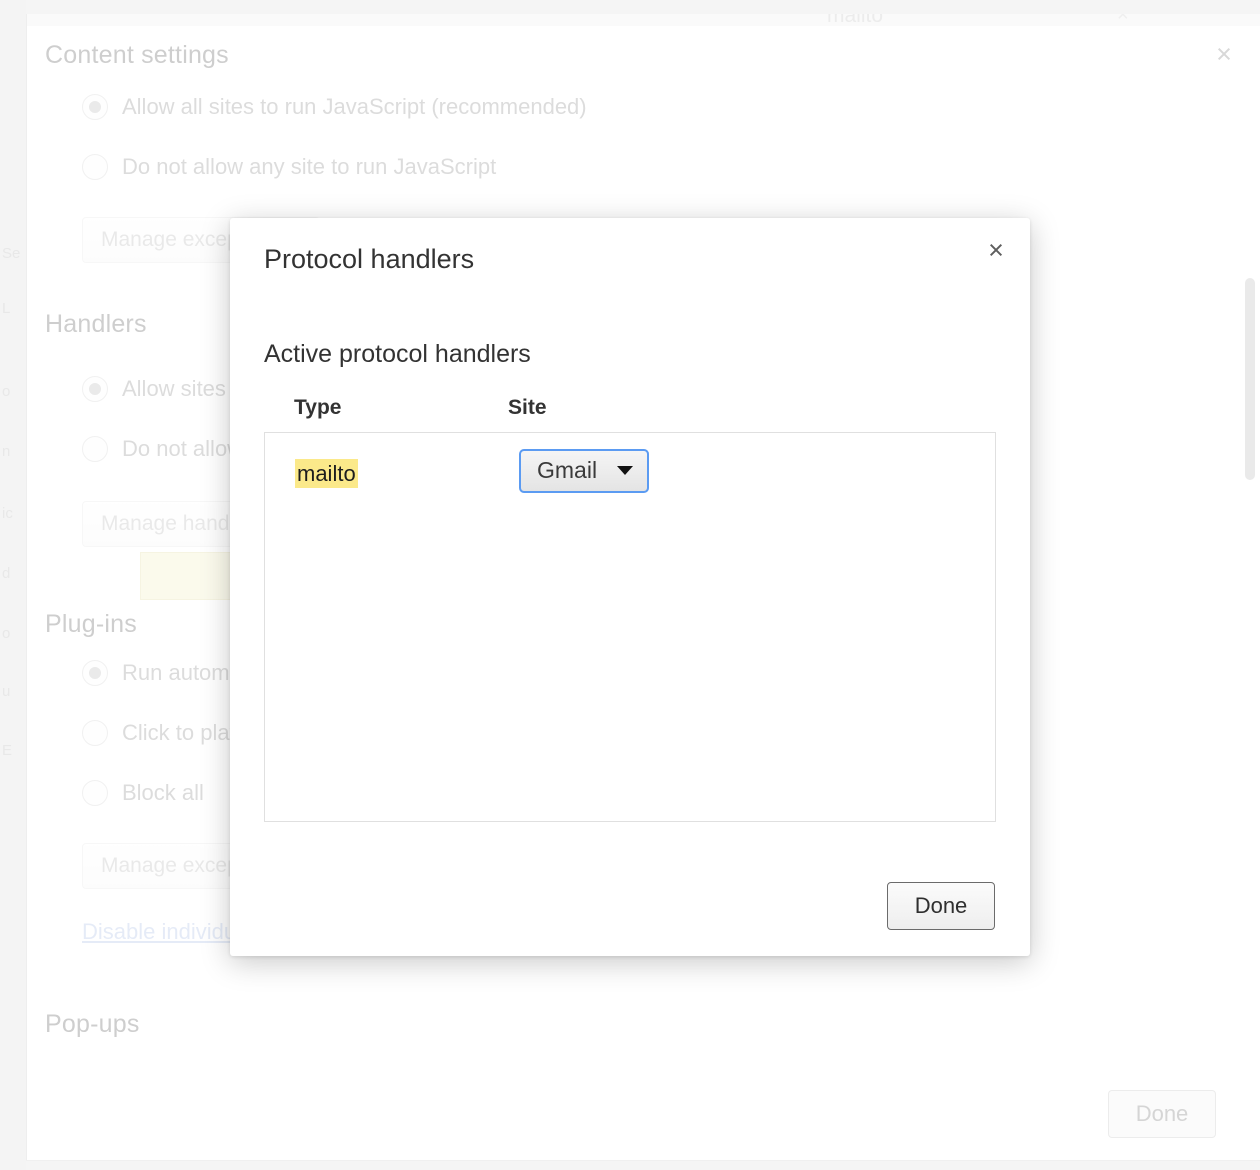 This screenshot has height=1170, width=1260. Describe the element at coordinates (567, 470) in the screenshot. I see `site-dropdown-label: Gmail` at that location.